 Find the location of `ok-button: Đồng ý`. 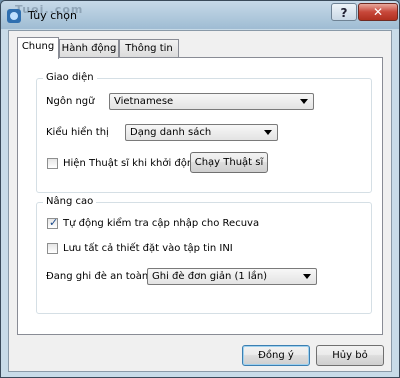

ok-button: Đồng ý is located at coordinates (276, 355).